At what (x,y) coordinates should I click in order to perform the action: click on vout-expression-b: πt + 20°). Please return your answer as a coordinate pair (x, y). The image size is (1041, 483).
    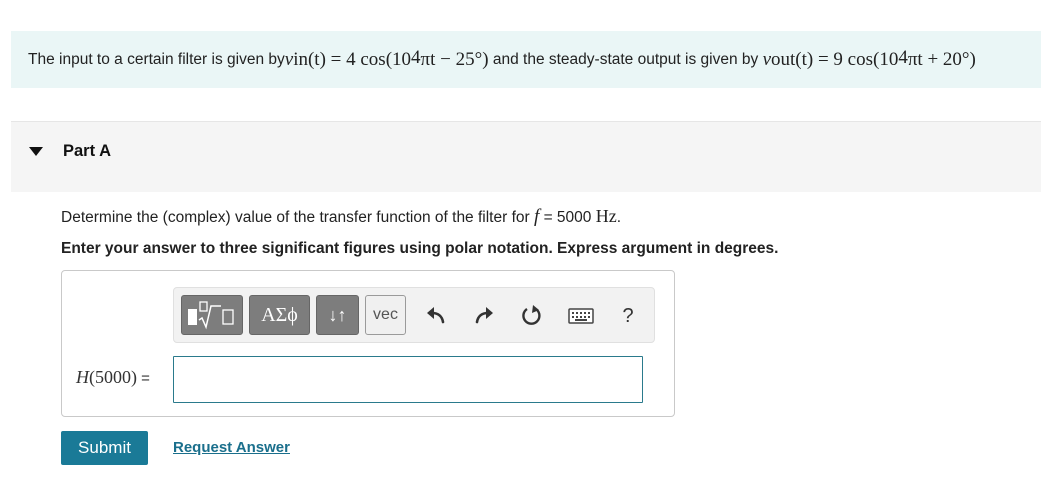
    Looking at the image, I should click on (941, 59).